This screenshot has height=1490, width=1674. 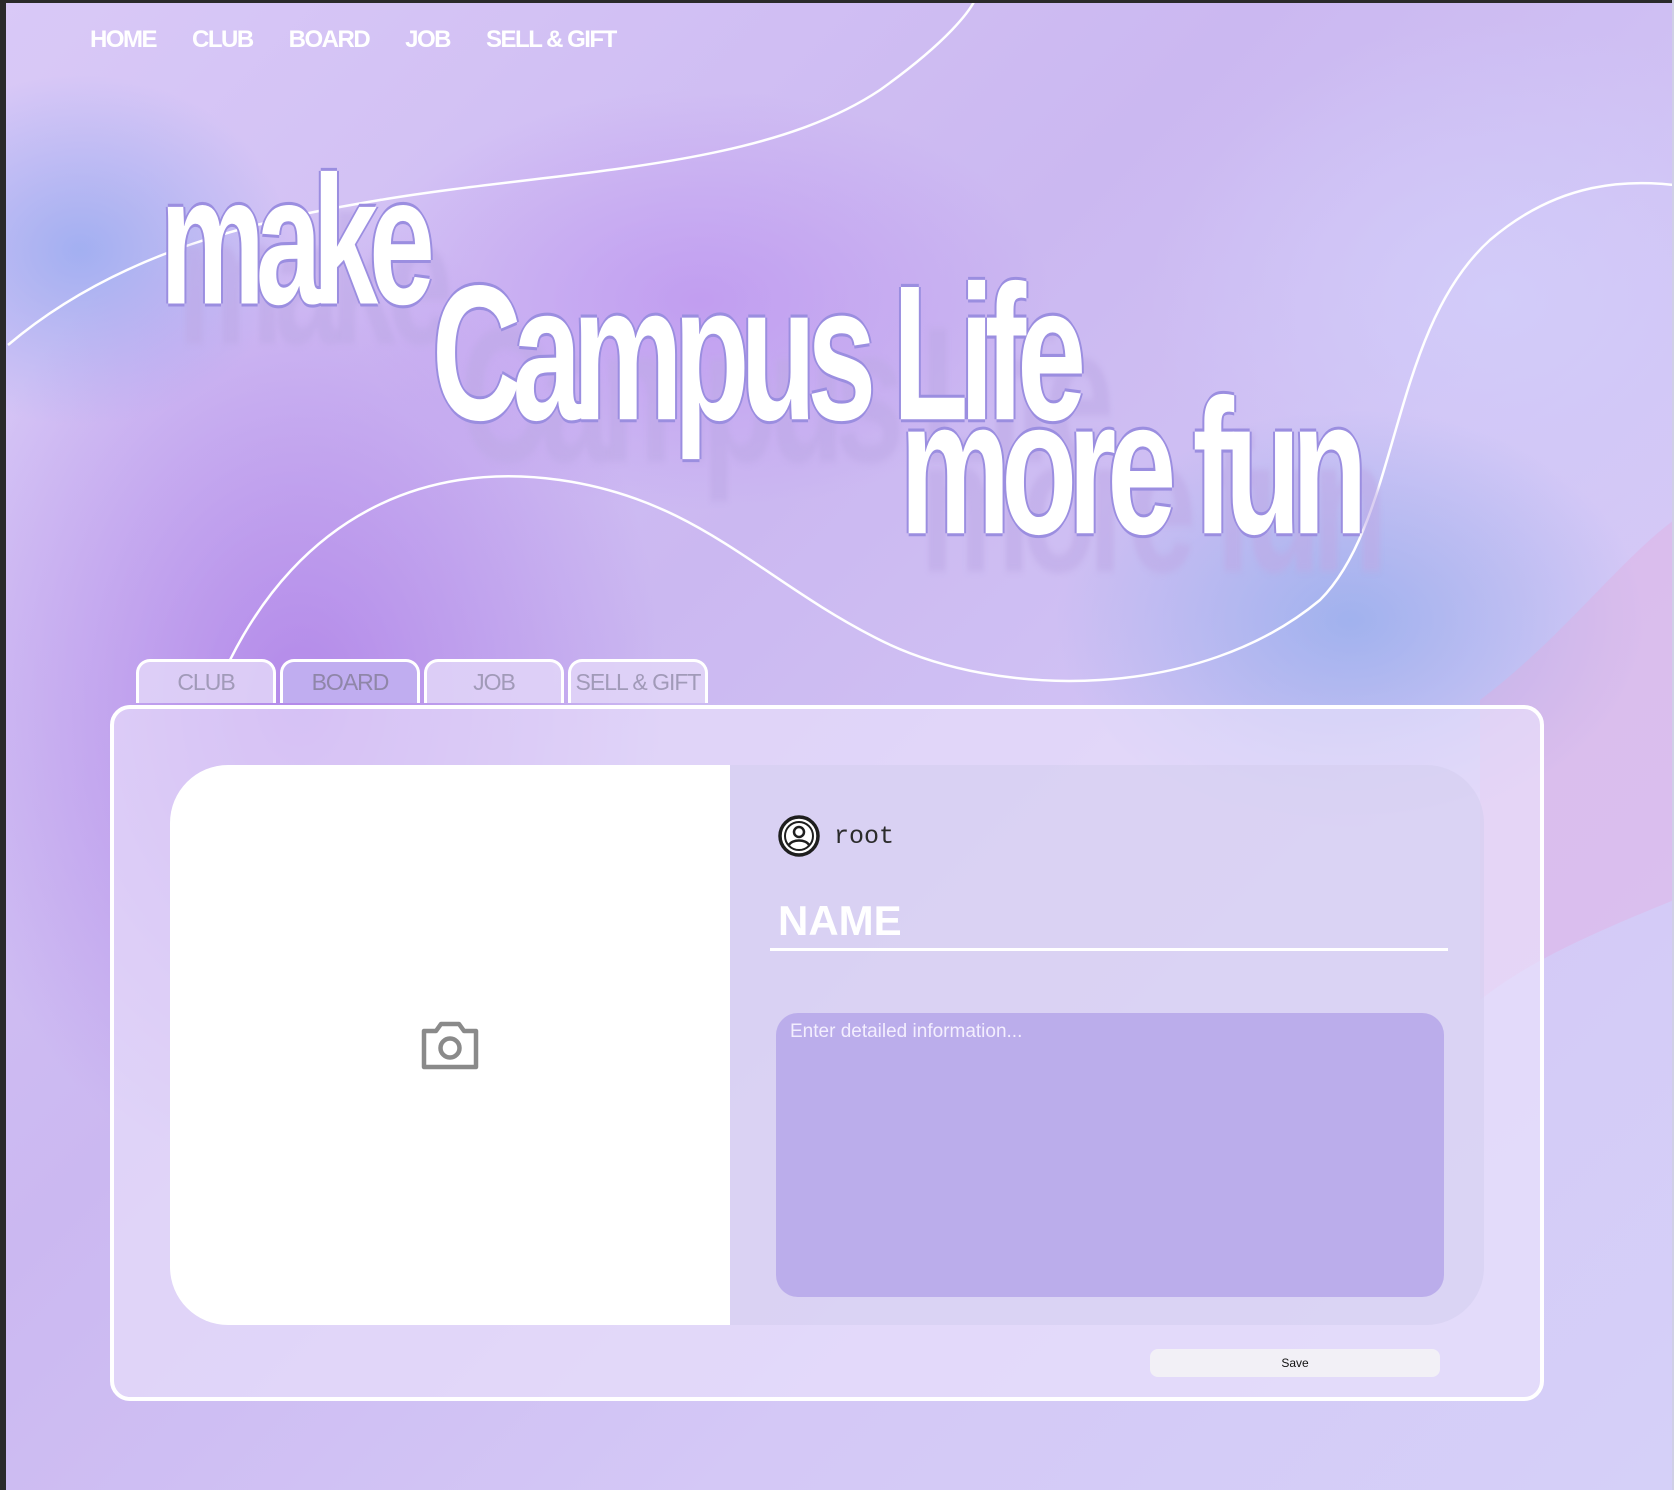 What do you see at coordinates (206, 681) in the screenshot?
I see `tab-club: CLUB` at bounding box center [206, 681].